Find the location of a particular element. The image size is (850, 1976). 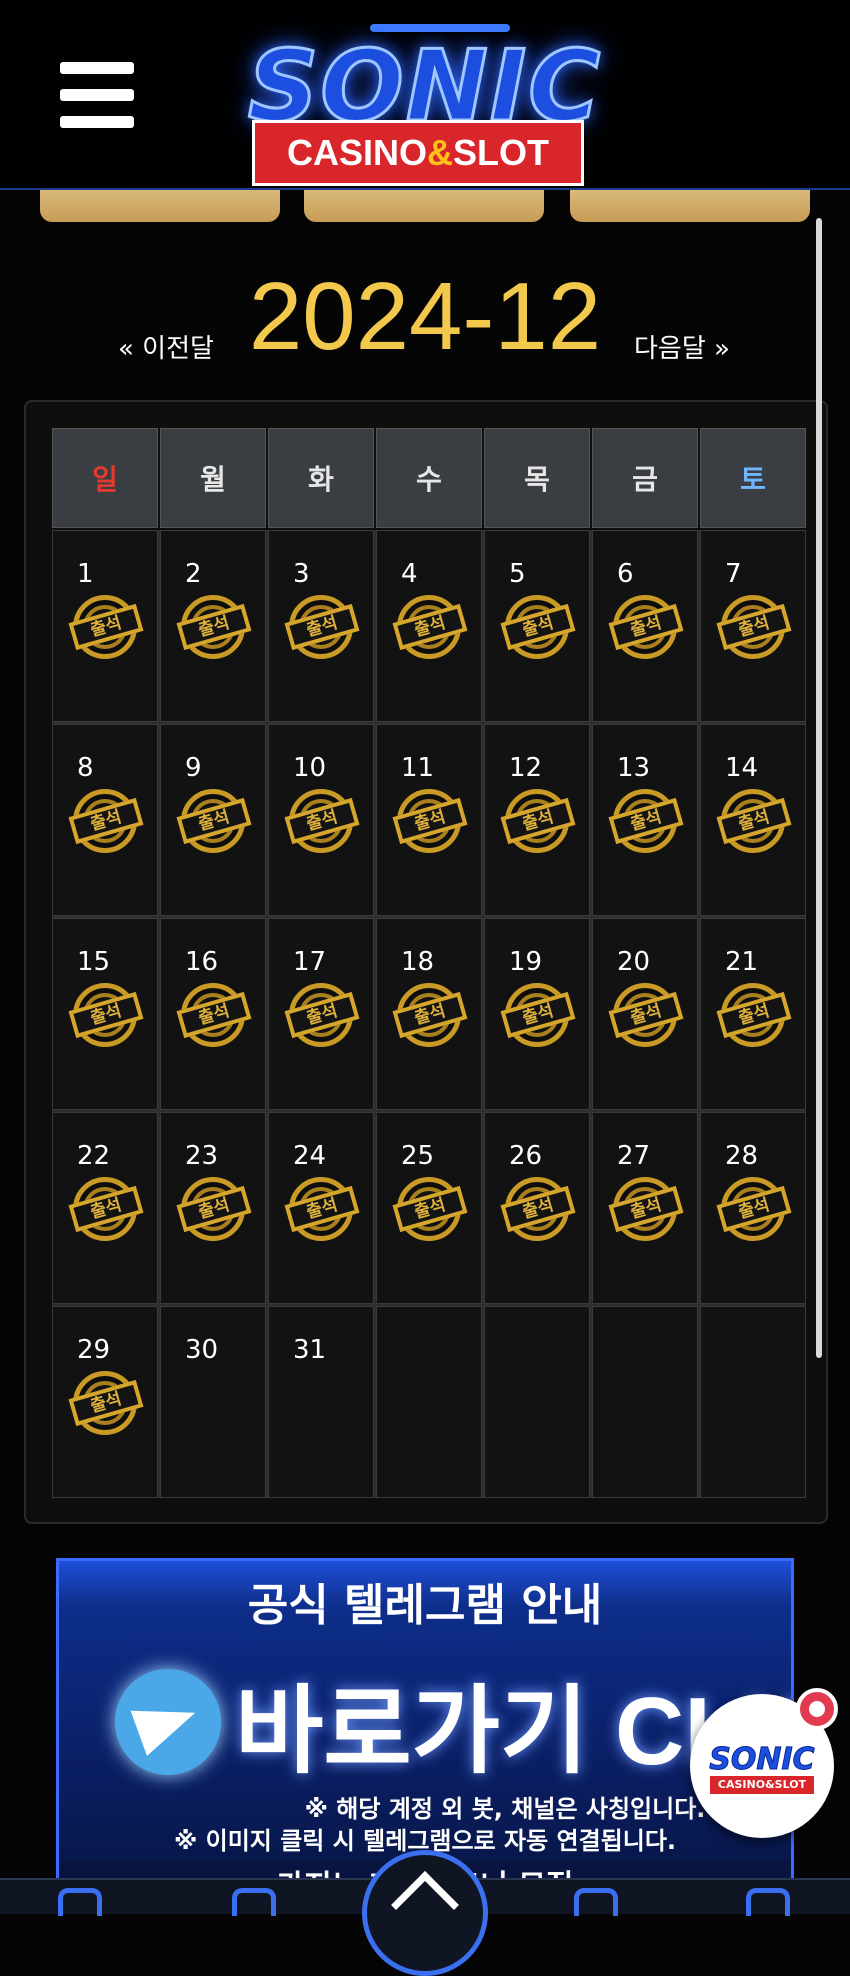

day-cell: 9 출석 is located at coordinates (213, 820).